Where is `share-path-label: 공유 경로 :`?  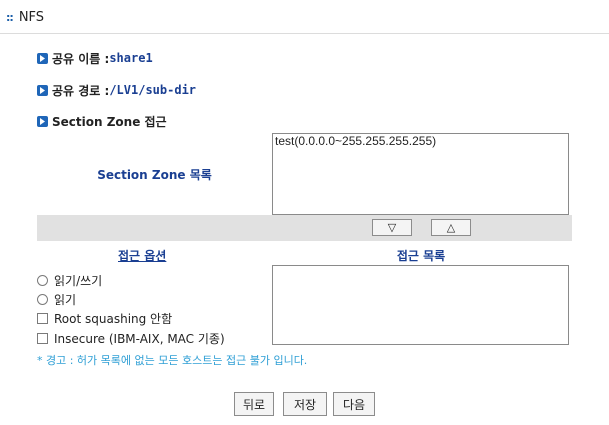
share-path-label: 공유 경로 : is located at coordinates (81, 90).